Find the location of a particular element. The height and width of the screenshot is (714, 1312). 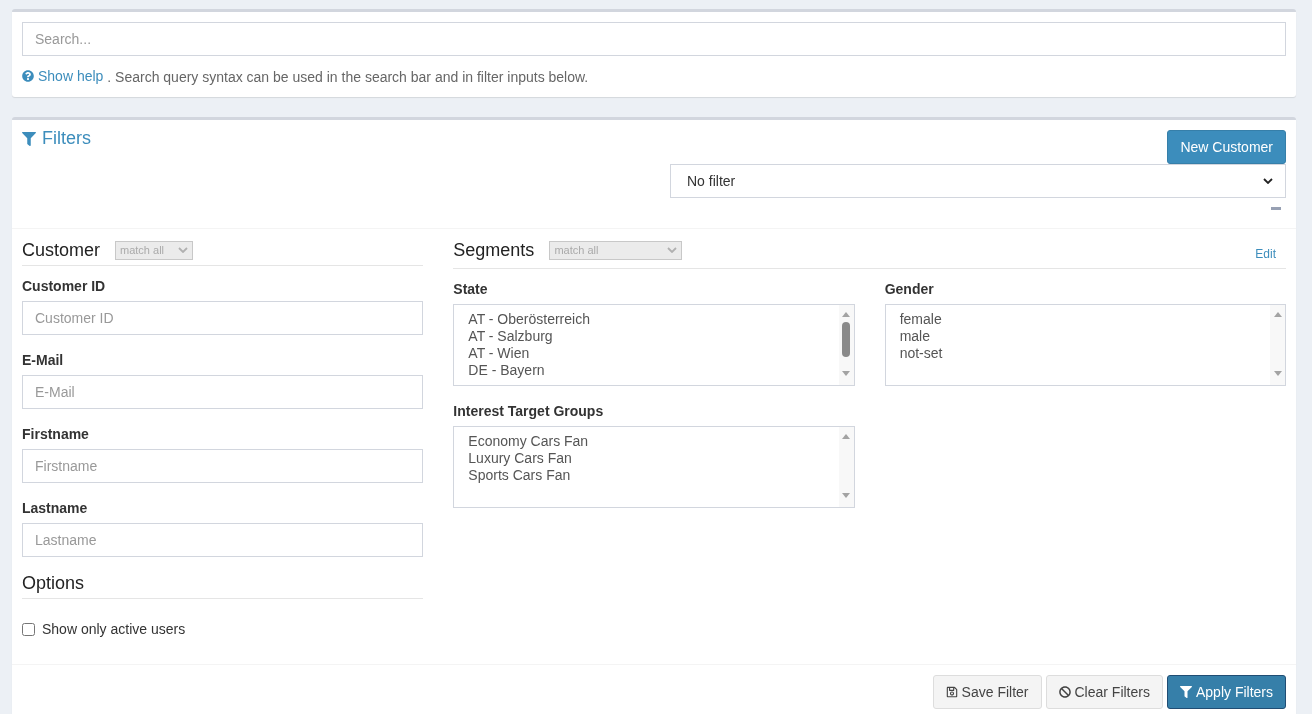

text-field: Customer ID is located at coordinates (223, 318).